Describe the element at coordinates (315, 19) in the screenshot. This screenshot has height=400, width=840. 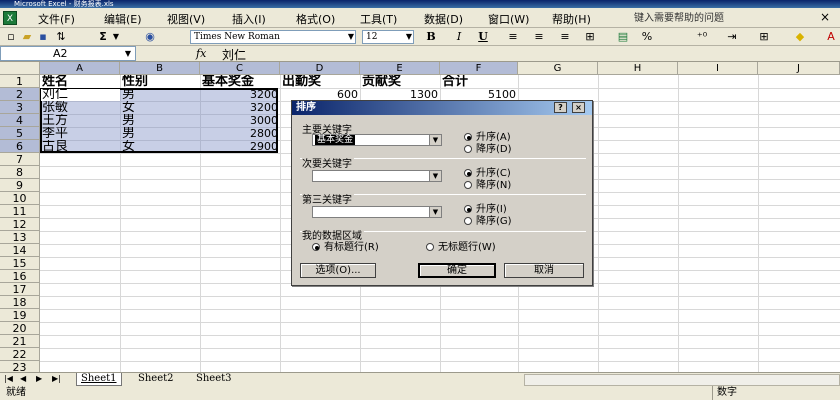
I see `menu-format: 格式(O)` at that location.